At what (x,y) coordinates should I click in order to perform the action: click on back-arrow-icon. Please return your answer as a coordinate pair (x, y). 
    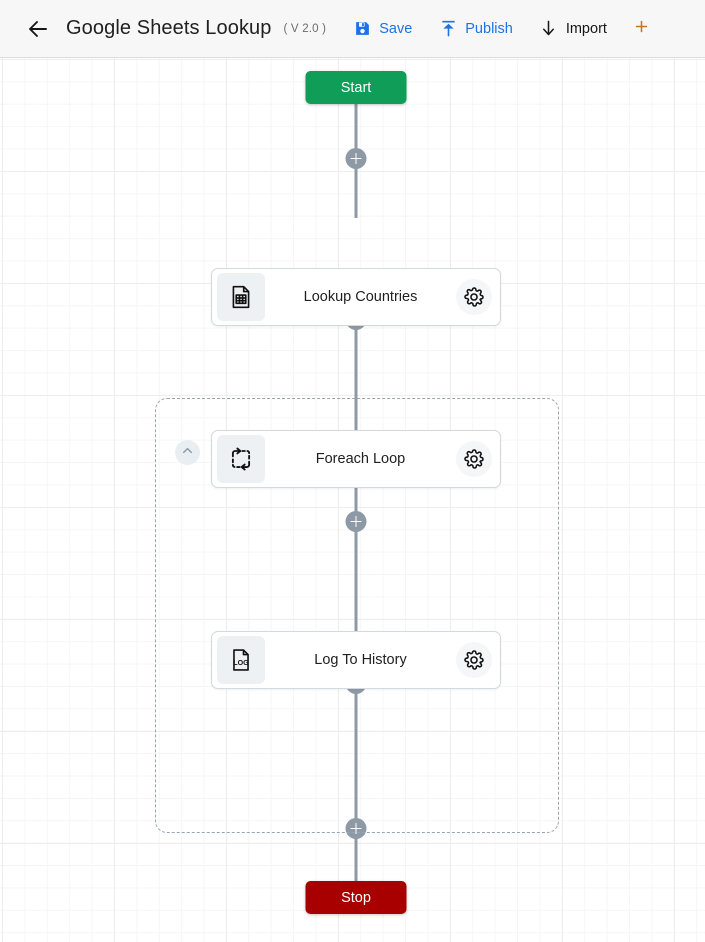
    Looking at the image, I should click on (38, 29).